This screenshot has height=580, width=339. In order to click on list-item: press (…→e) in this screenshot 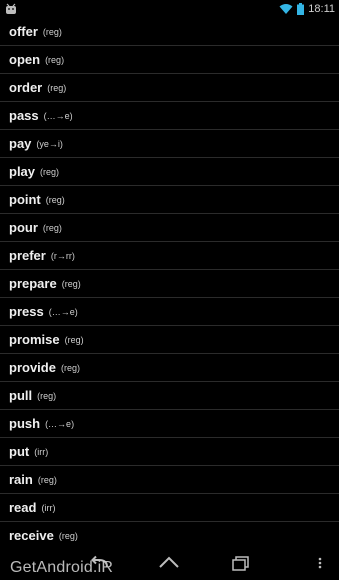, I will do `click(169, 312)`.